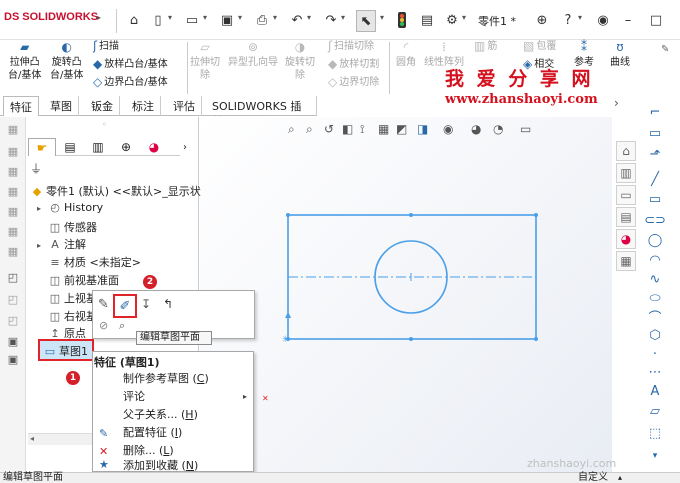  Describe the element at coordinates (130, 82) in the screenshot. I see `boundary-boss-button: ◇ 边界凸台/基体` at that location.